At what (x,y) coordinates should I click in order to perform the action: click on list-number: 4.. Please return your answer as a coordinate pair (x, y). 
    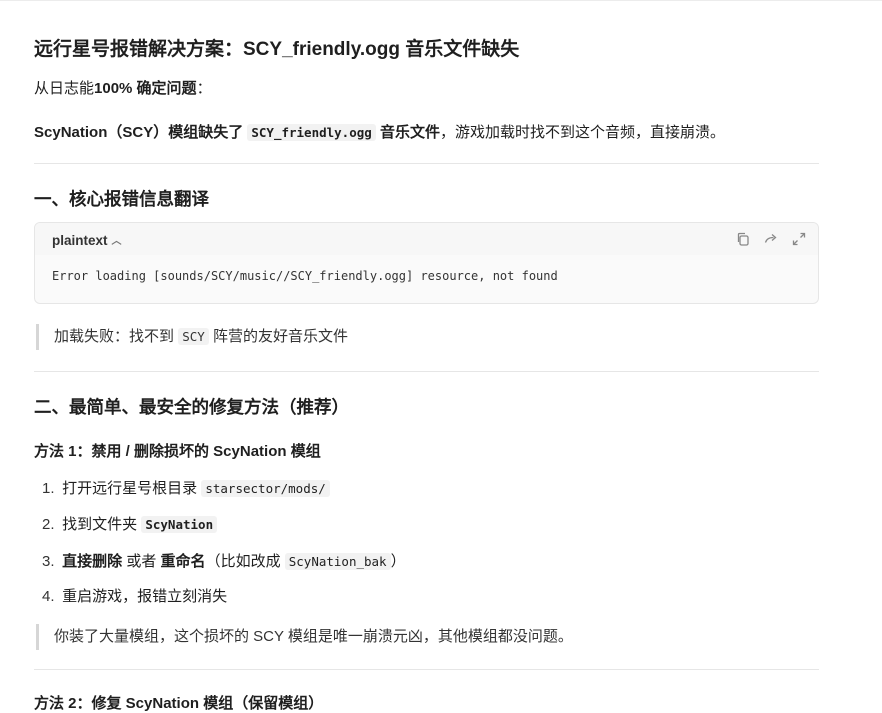
    Looking at the image, I should click on (48, 596).